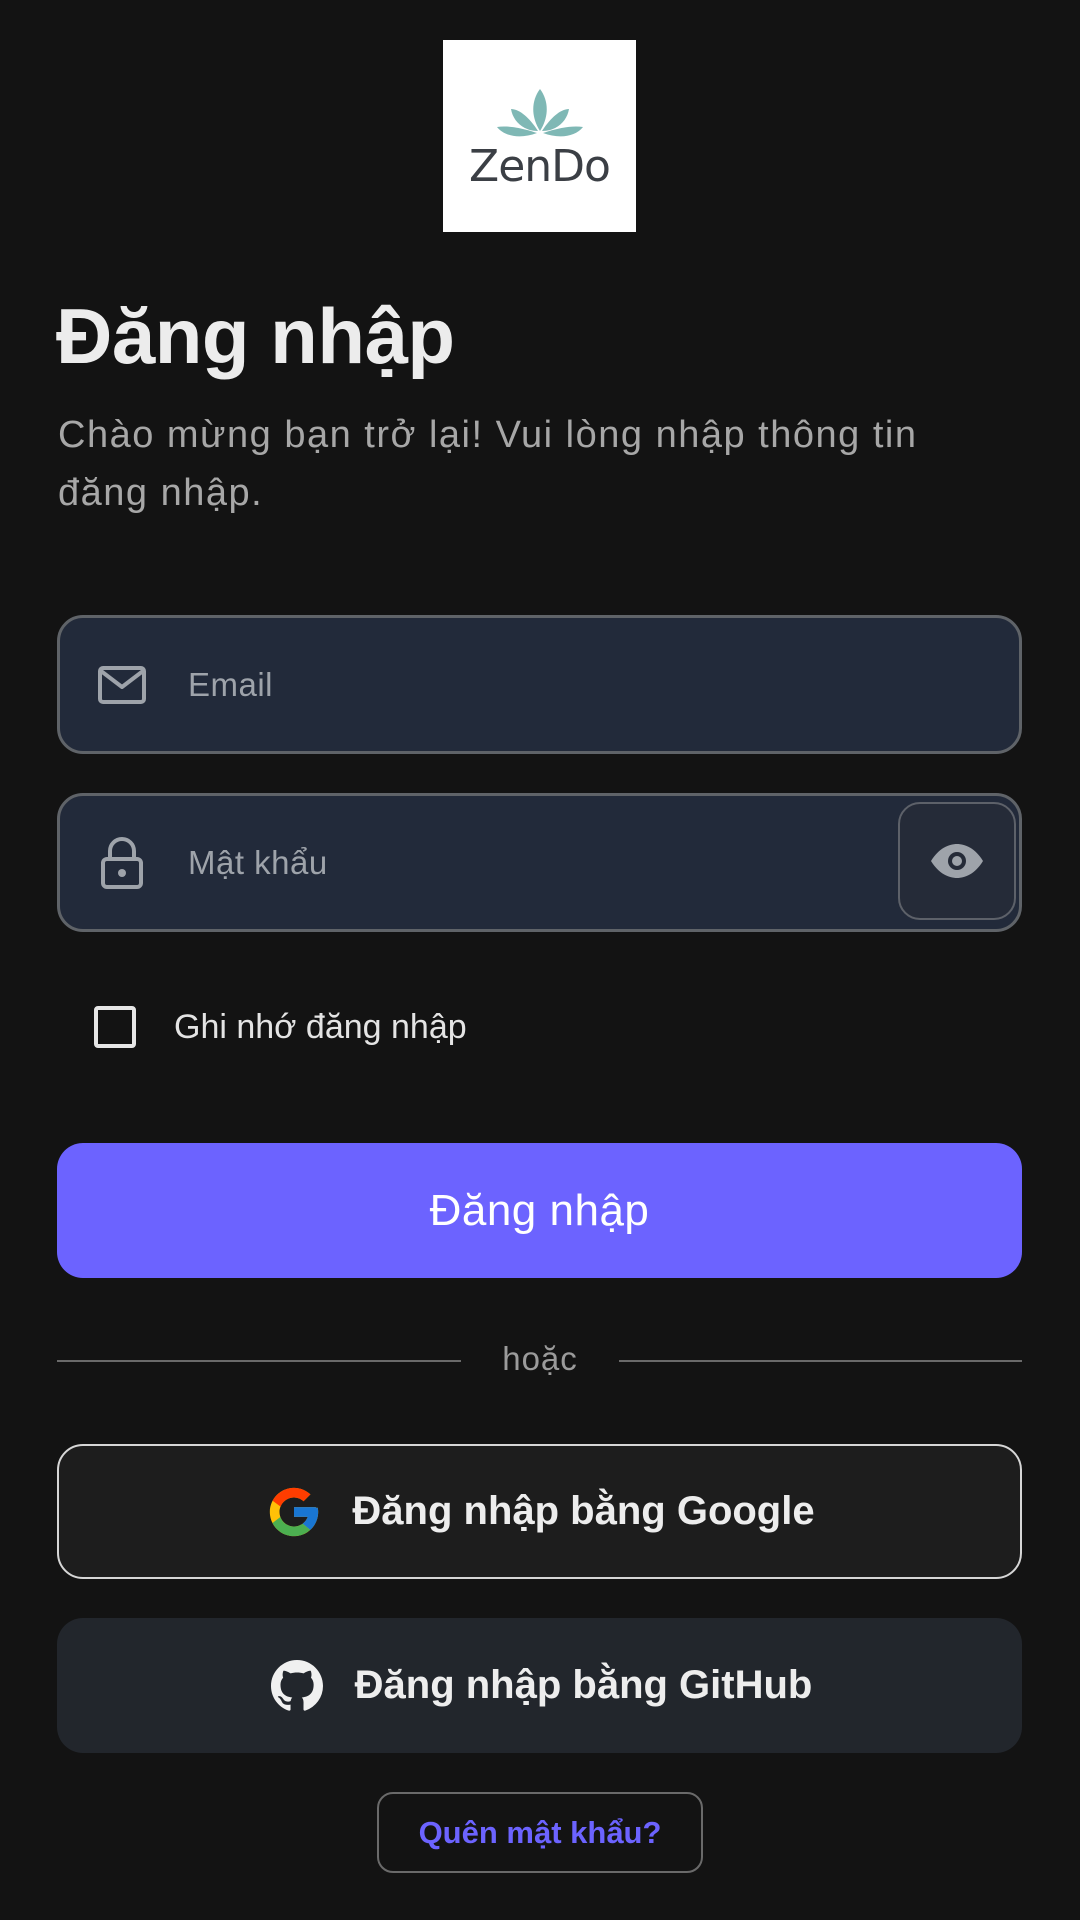 This screenshot has width=1080, height=1920. I want to click on page-title: Đăng nhập, so click(255, 336).